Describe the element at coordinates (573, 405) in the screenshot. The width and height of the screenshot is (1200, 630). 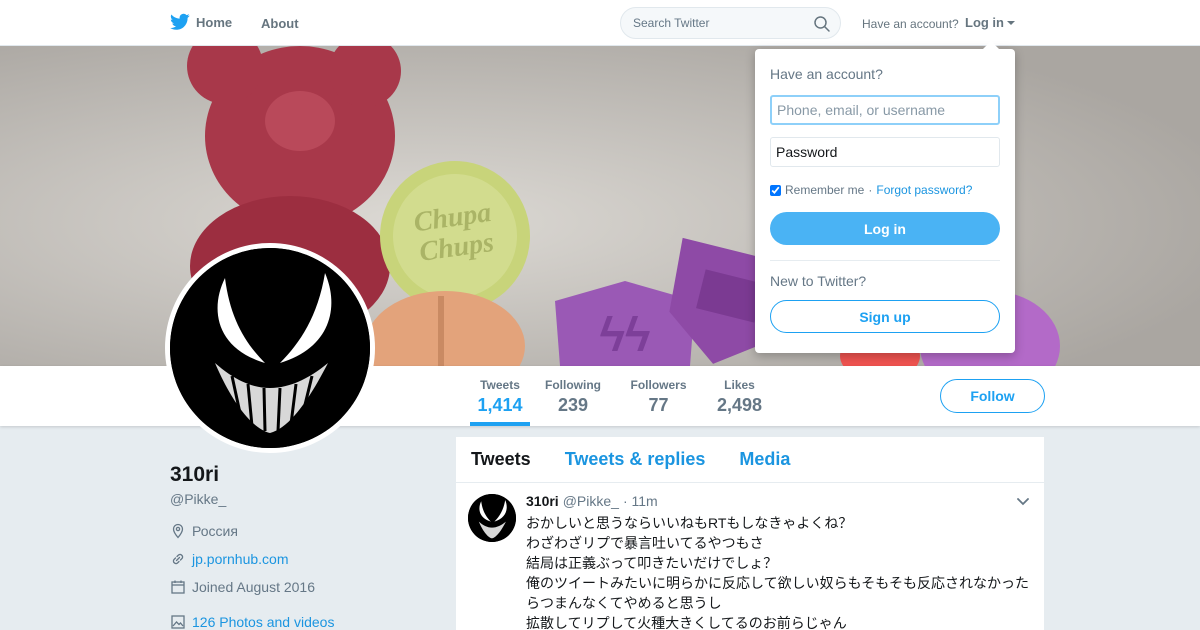
I see `stat-following-value: 239` at that location.